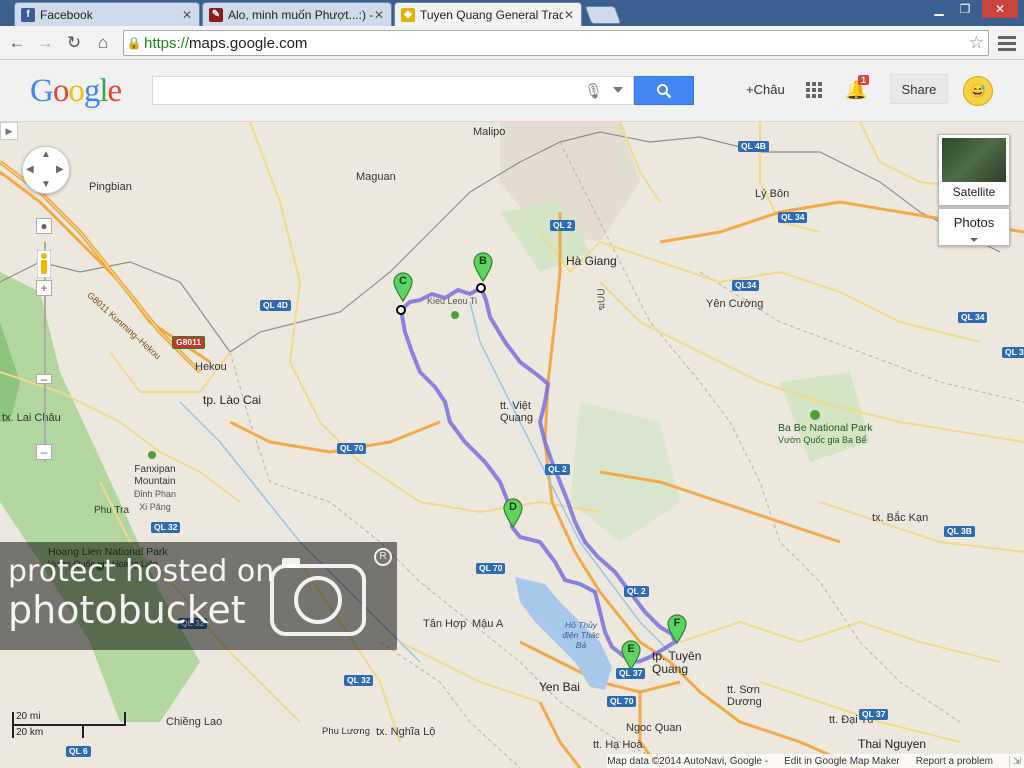 This screenshot has width=1024, height=768. What do you see at coordinates (297, 14) in the screenshot?
I see `tab-phuot-forum: ✎ Alo, minh muốn Phượt...:) - 5 ✕` at bounding box center [297, 14].